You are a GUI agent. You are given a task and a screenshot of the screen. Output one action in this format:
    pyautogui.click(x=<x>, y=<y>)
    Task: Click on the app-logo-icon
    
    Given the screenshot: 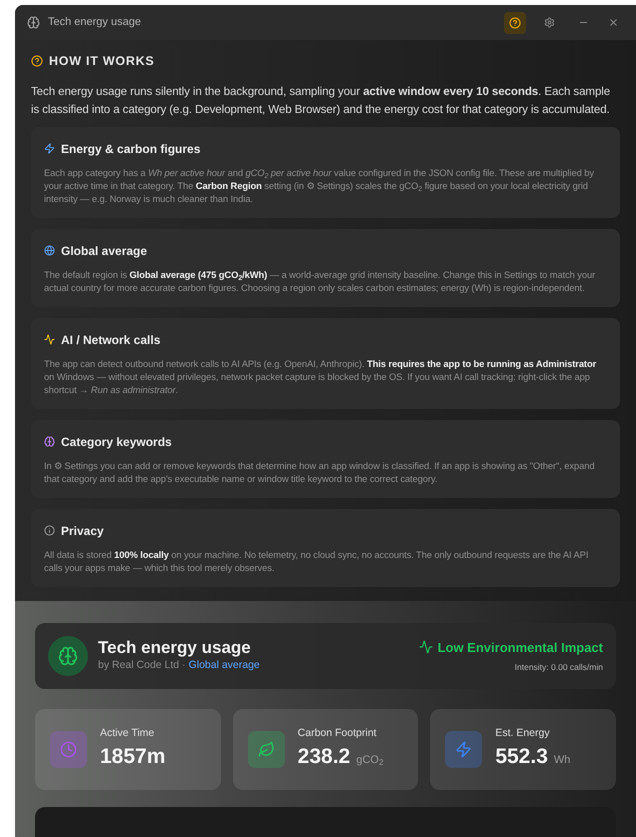 What is the action you would take?
    pyautogui.click(x=68, y=656)
    